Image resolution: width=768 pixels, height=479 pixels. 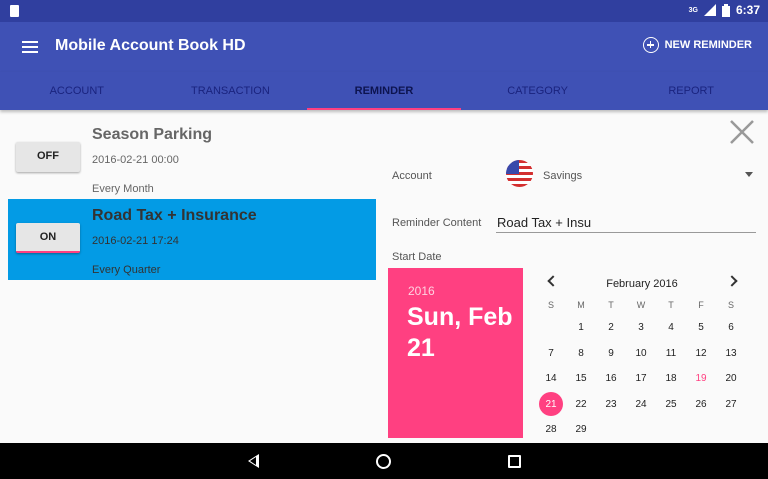 I want to click on date-picker-header: 2016 Sun, Feb 21, so click(x=455, y=353).